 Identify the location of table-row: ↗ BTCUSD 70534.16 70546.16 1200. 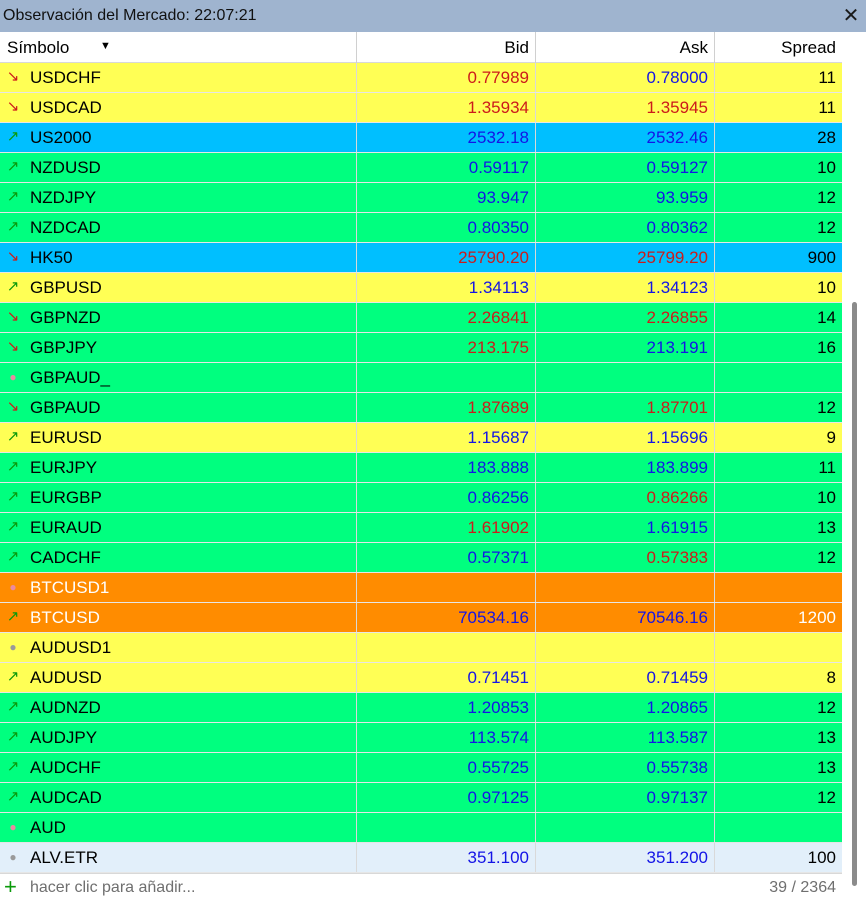
(421, 618).